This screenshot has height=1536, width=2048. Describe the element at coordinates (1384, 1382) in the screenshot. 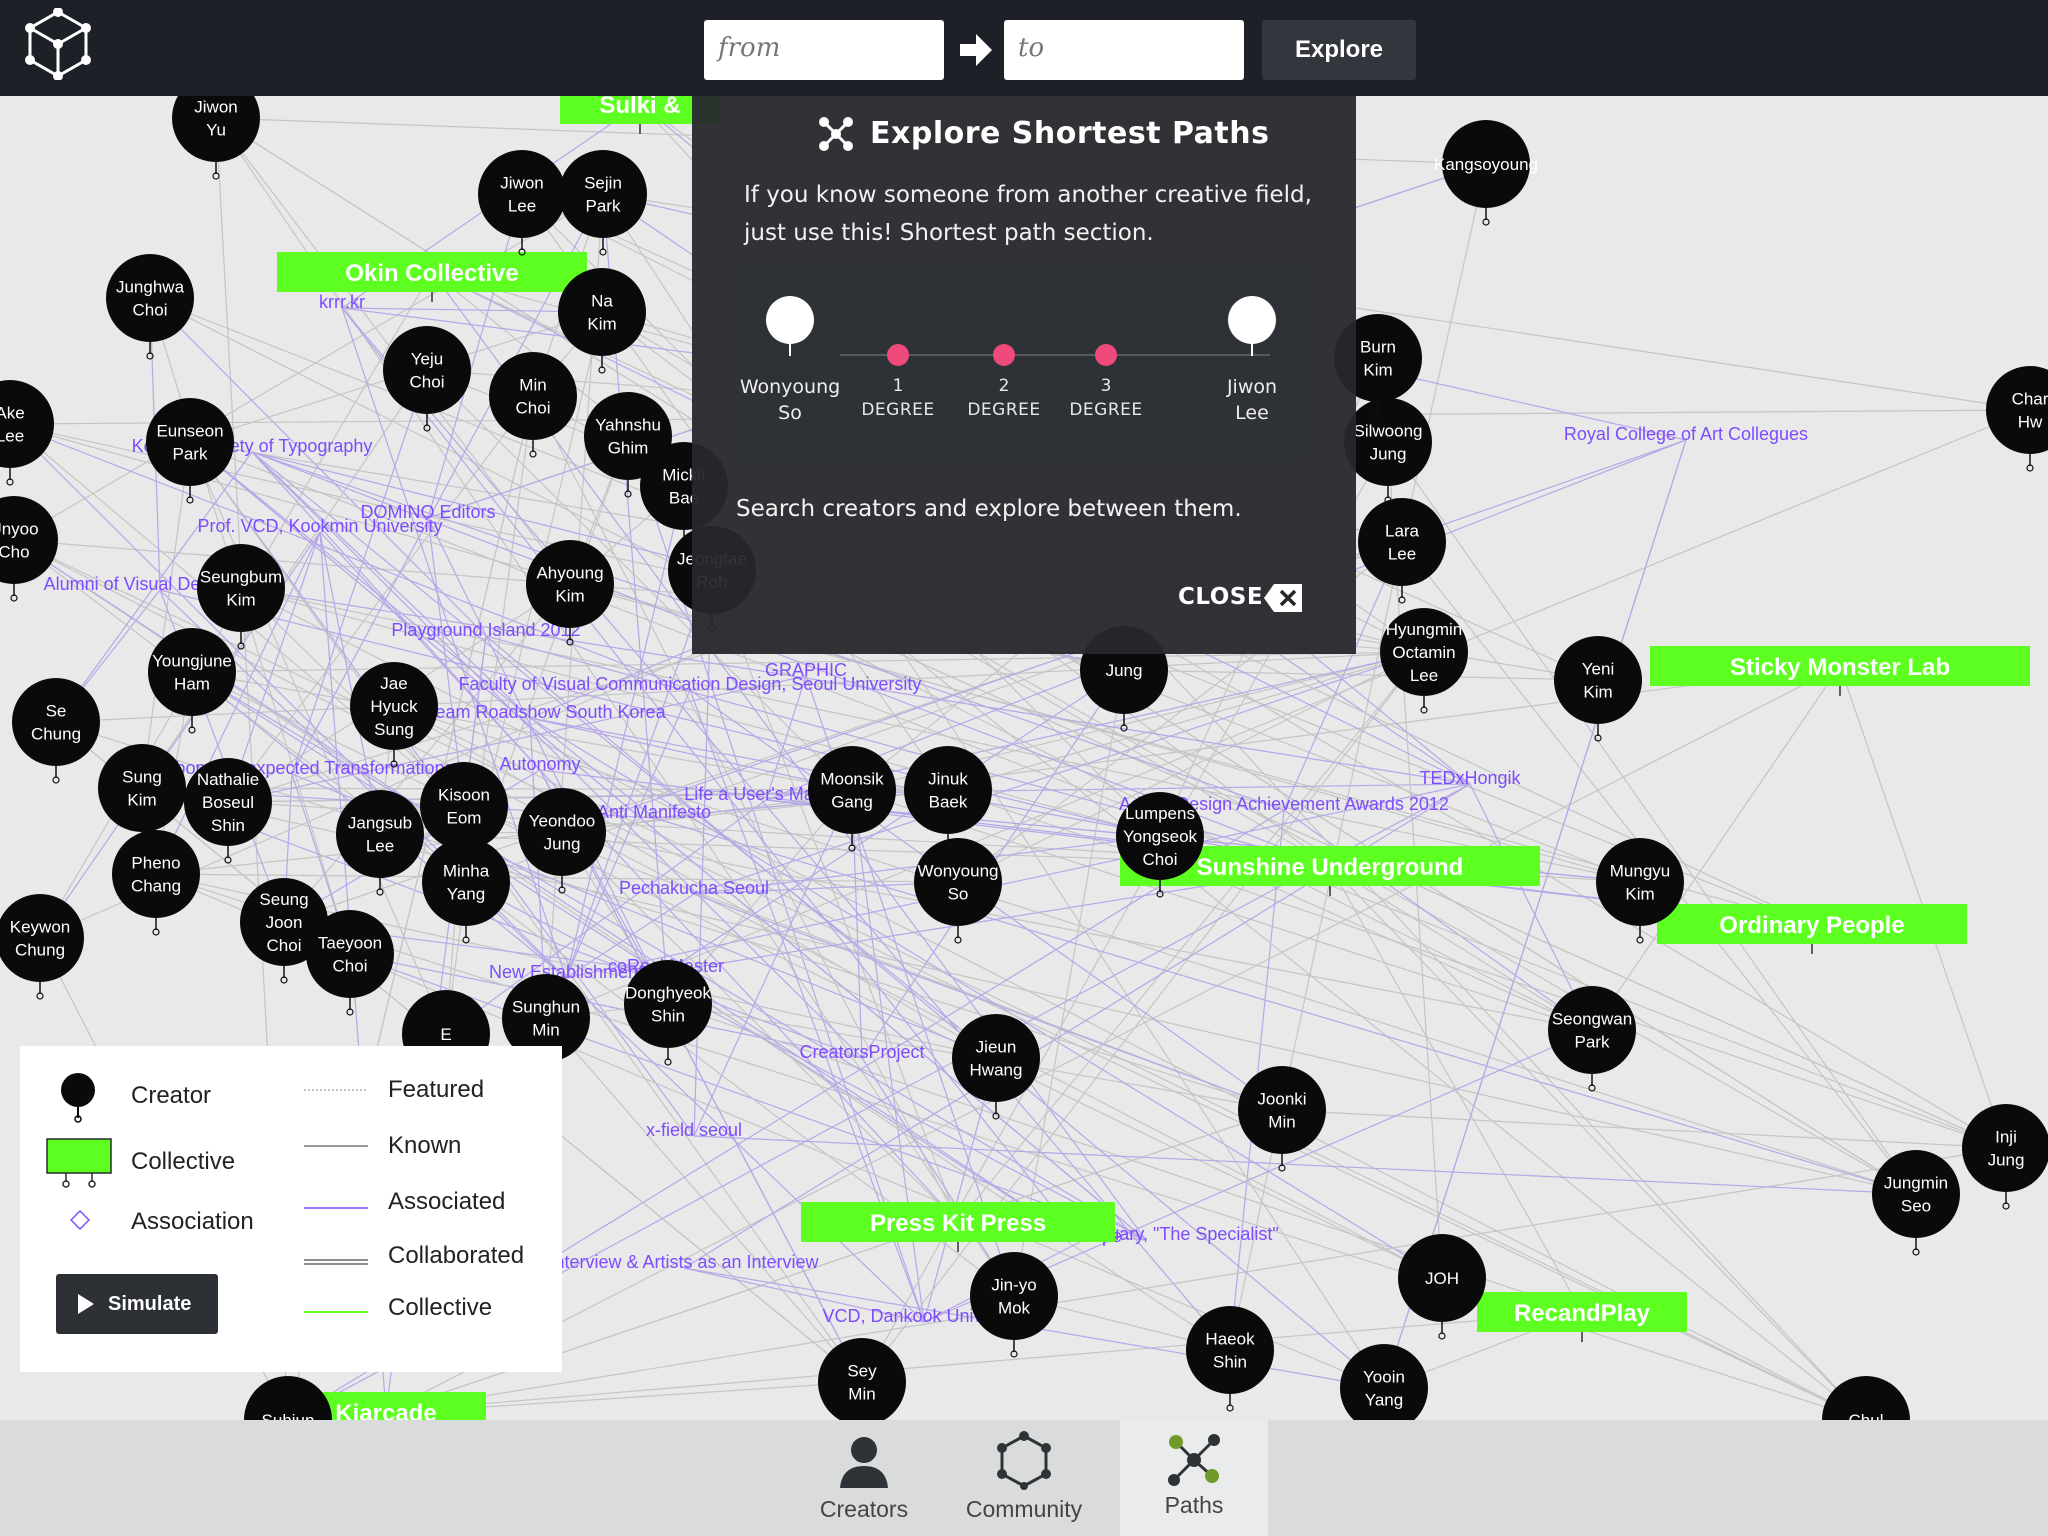

I see `creator-yooin-yang: Yooin Yang` at that location.